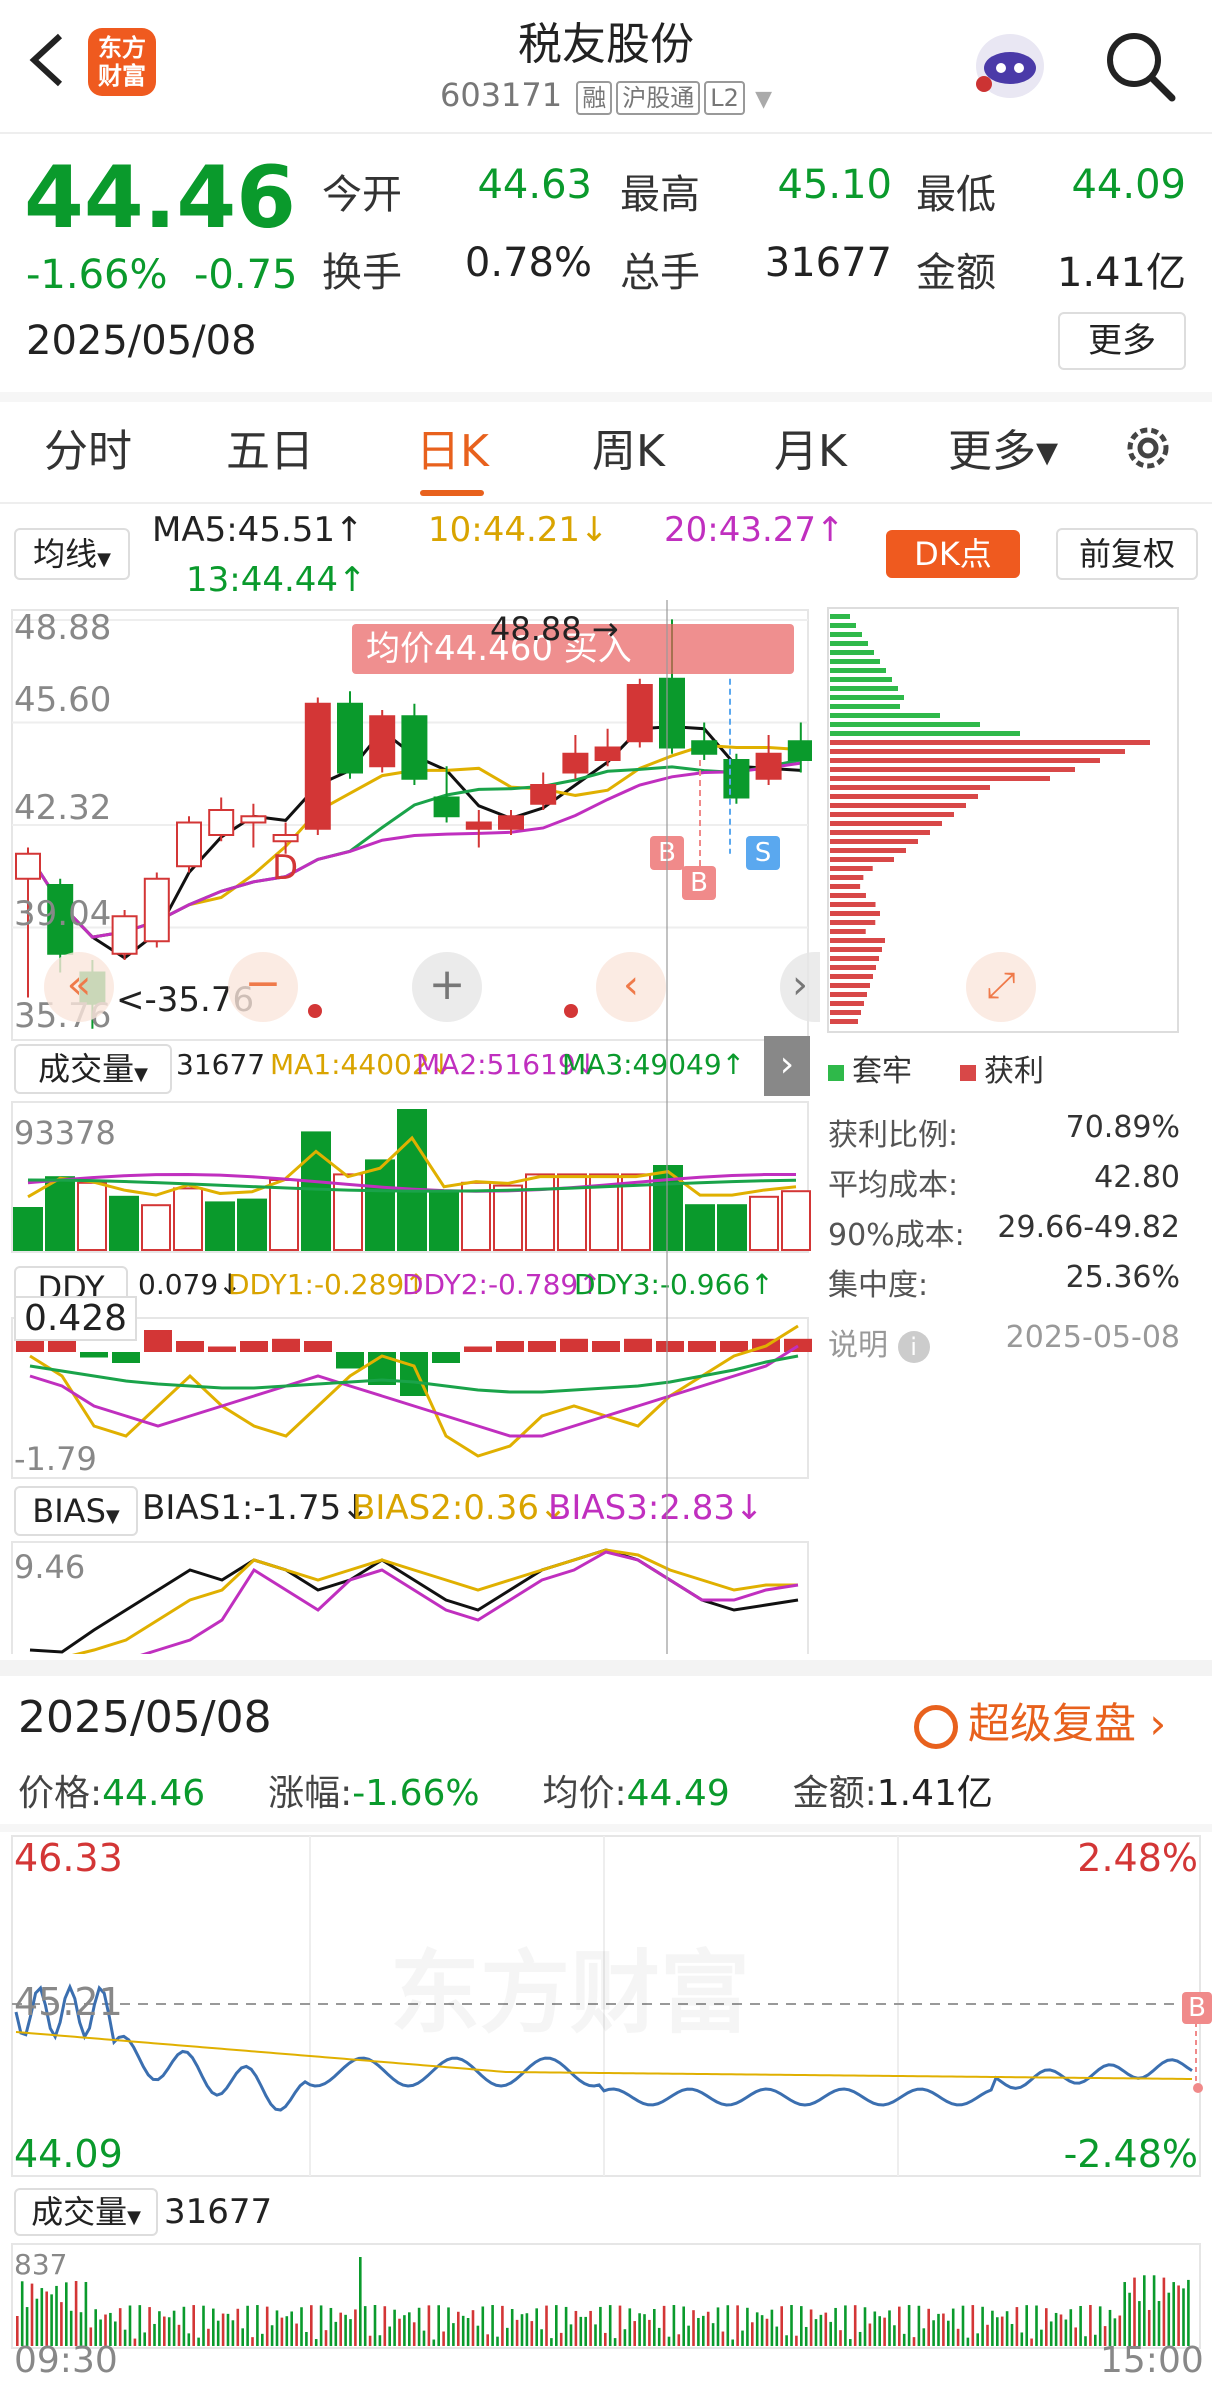 This screenshot has height=2394, width=1212. What do you see at coordinates (678, 1793) in the screenshot?
I see `avg-value: 44.49` at bounding box center [678, 1793].